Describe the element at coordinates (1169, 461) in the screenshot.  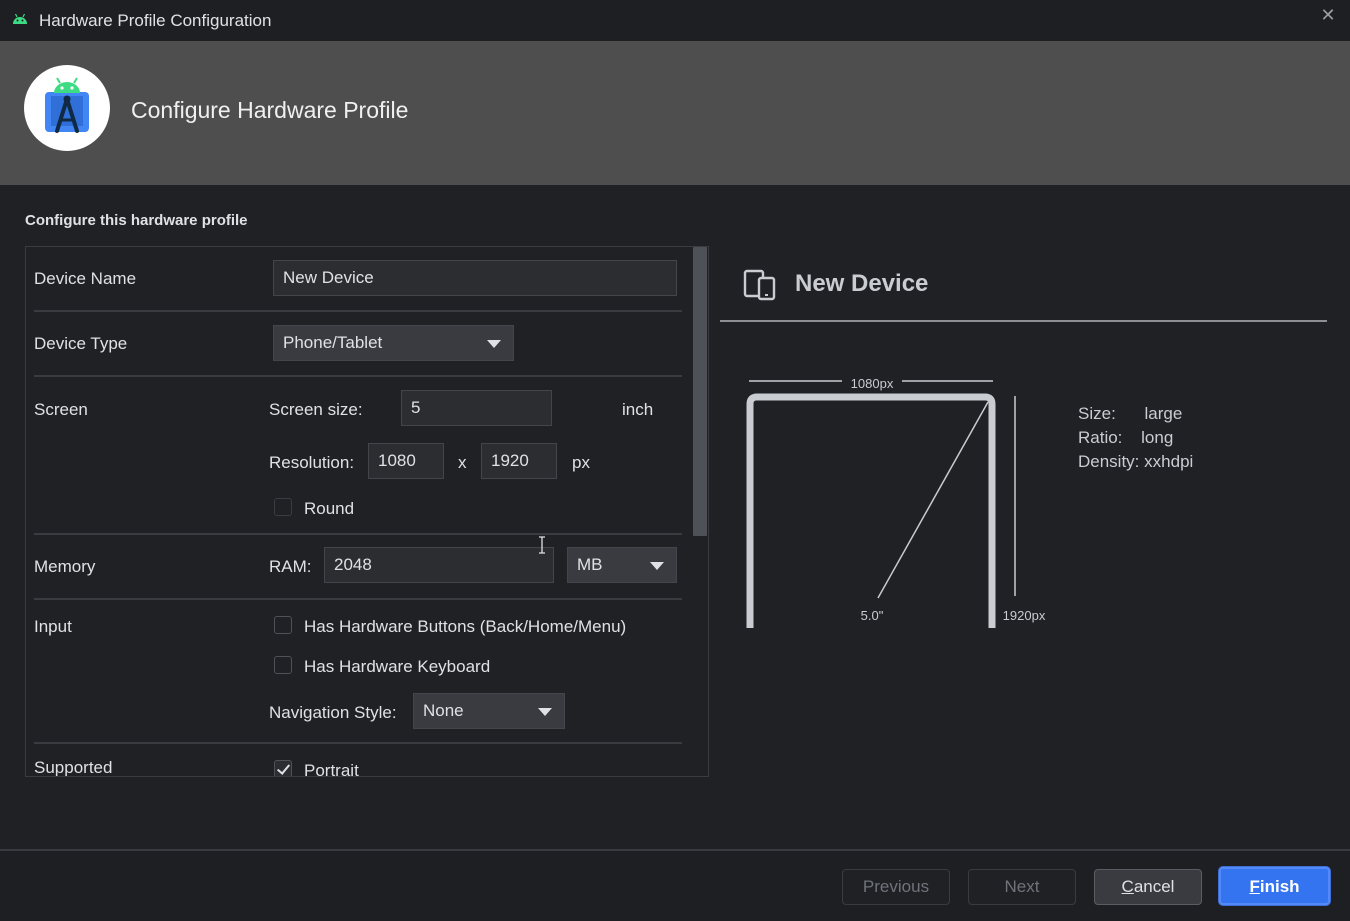
I see `density-value: xxhdpi` at that location.